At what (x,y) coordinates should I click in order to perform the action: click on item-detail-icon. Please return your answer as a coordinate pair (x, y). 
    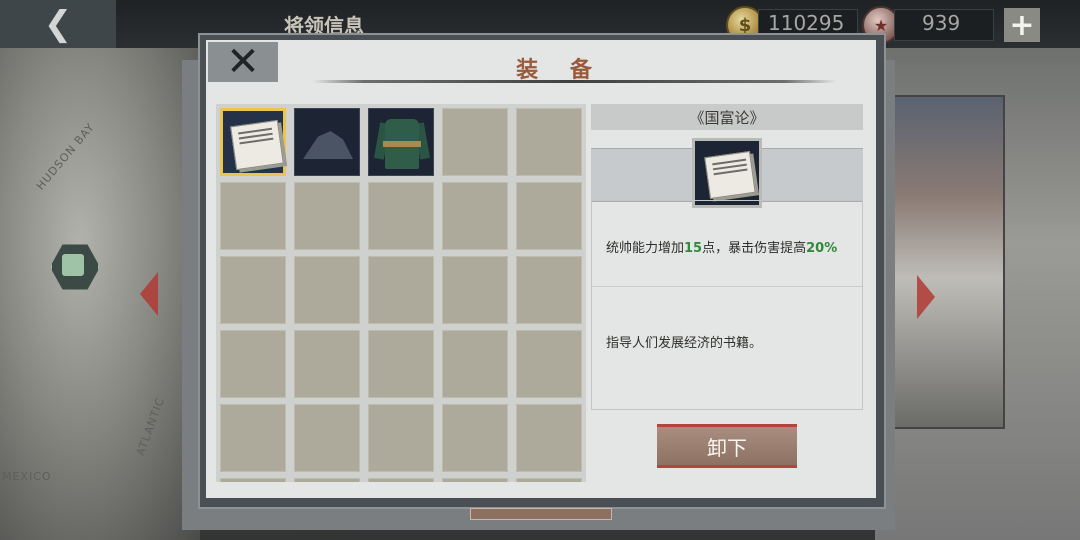
    Looking at the image, I should click on (727, 173).